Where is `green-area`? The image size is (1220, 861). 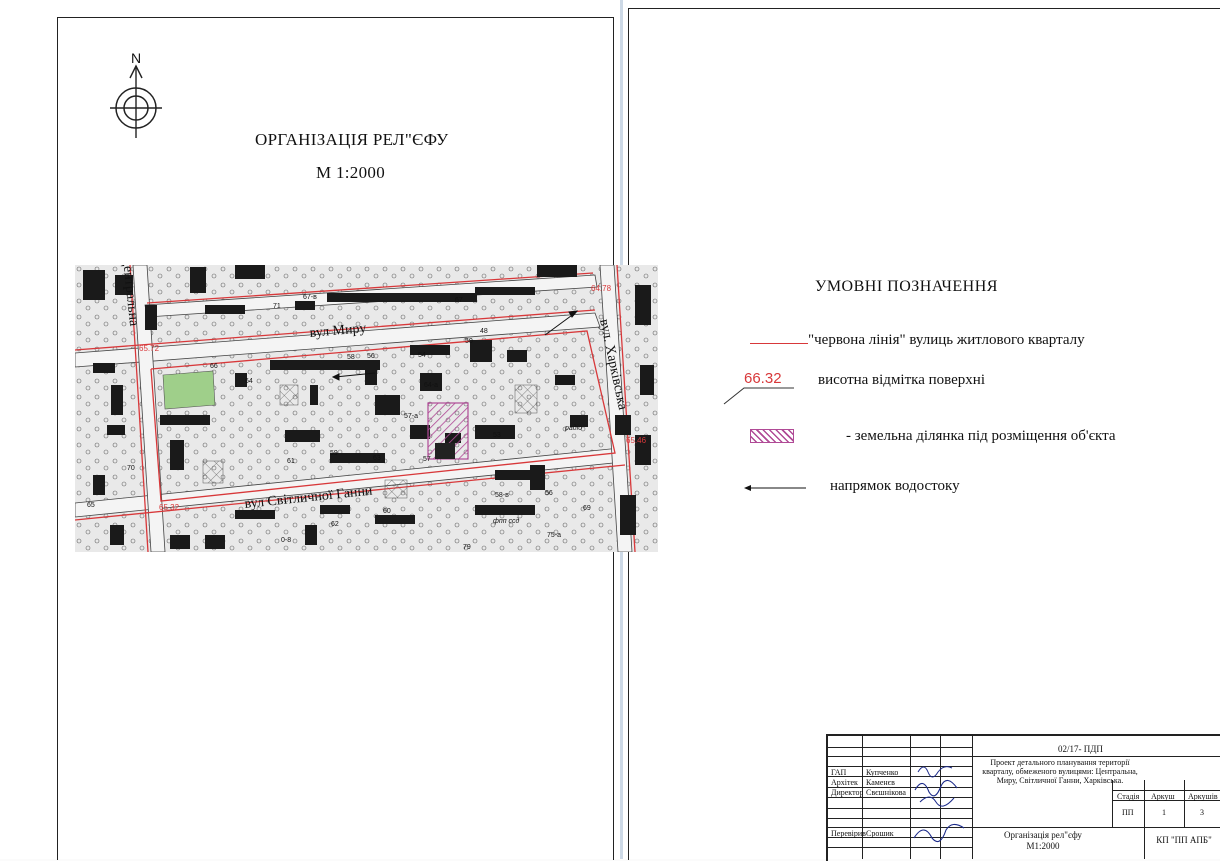 green-area is located at coordinates (189, 390).